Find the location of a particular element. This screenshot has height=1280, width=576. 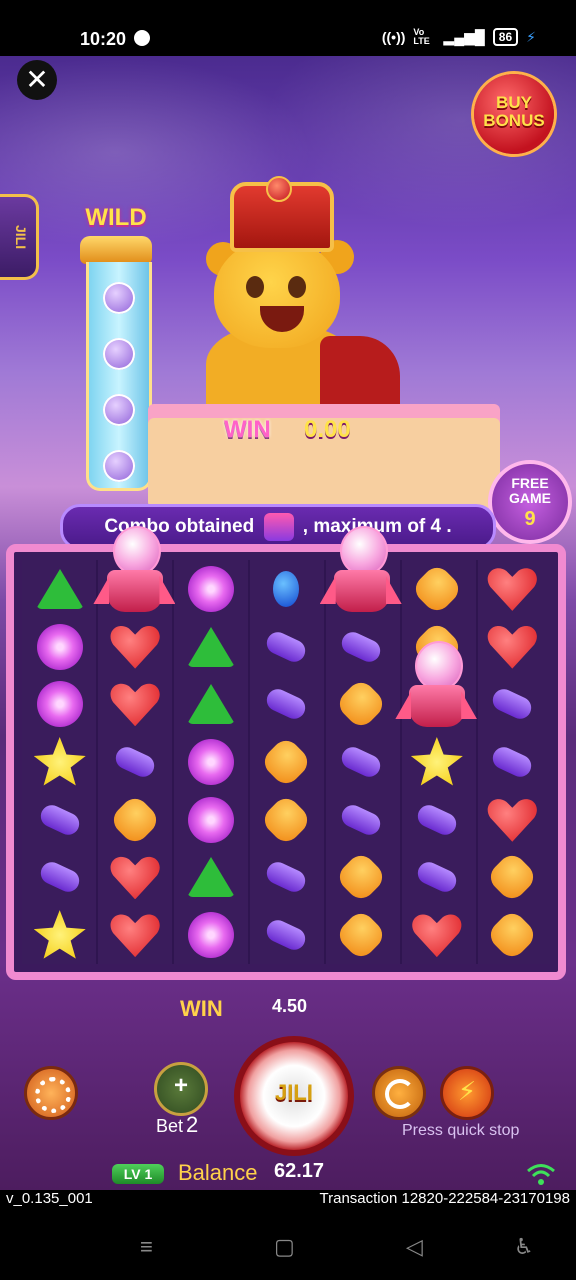

bet-button: + is located at coordinates (181, 1089).